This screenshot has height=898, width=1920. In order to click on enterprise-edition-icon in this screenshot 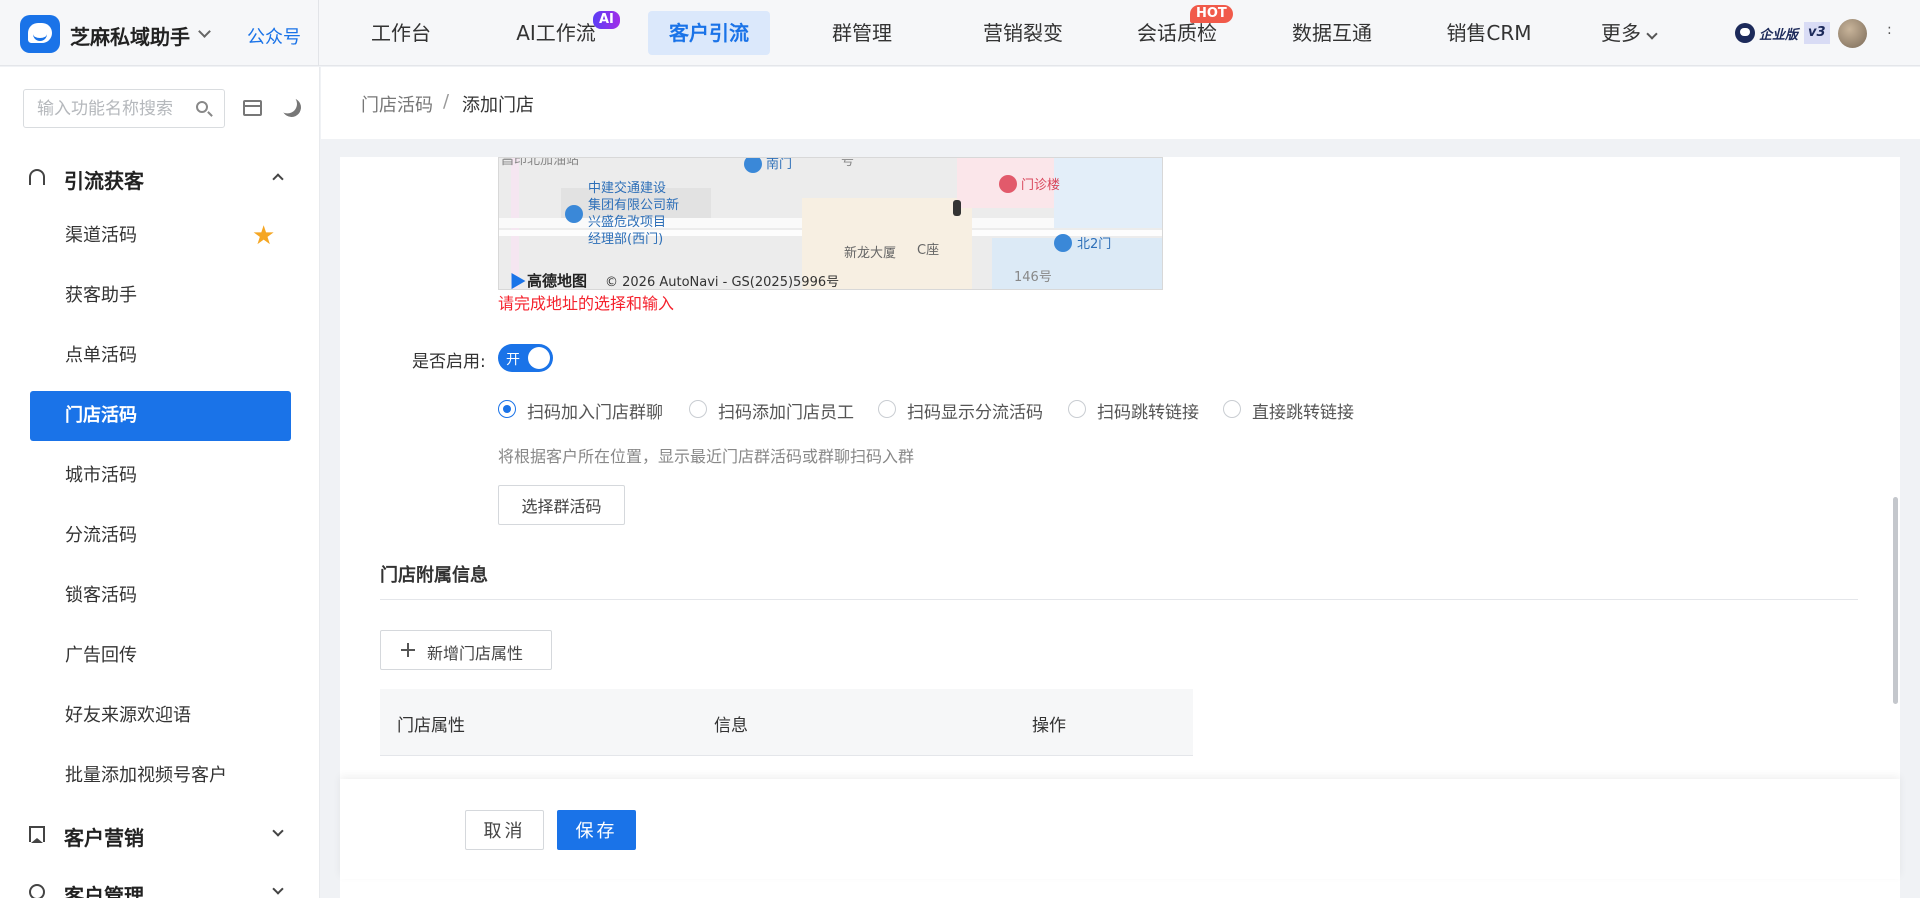, I will do `click(1745, 33)`.